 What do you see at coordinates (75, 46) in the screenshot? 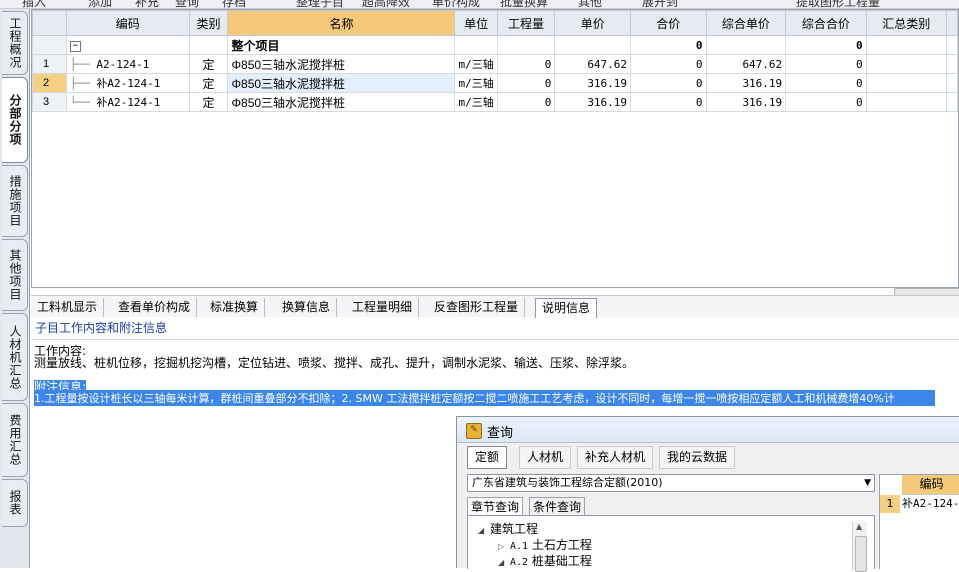
I see `collapse-toggle: −` at bounding box center [75, 46].